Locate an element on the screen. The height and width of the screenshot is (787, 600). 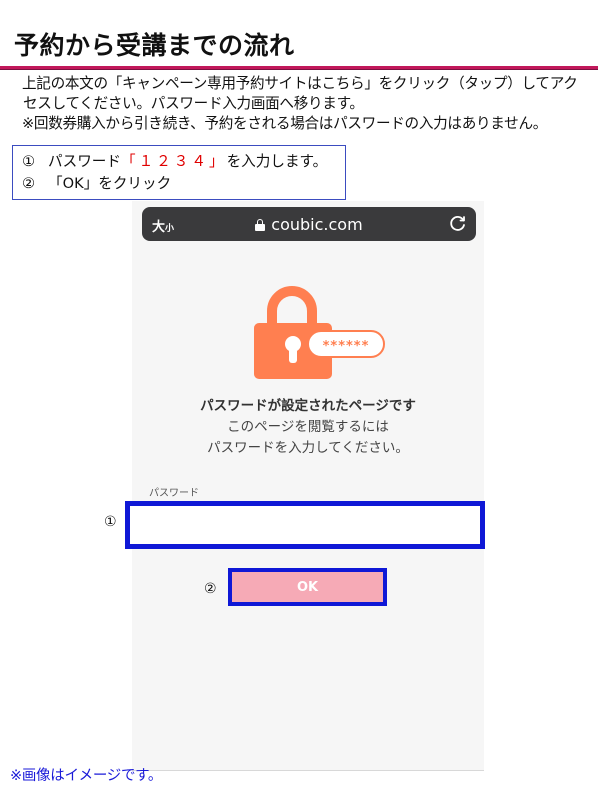
step-2-number: ② is located at coordinates (29, 183).